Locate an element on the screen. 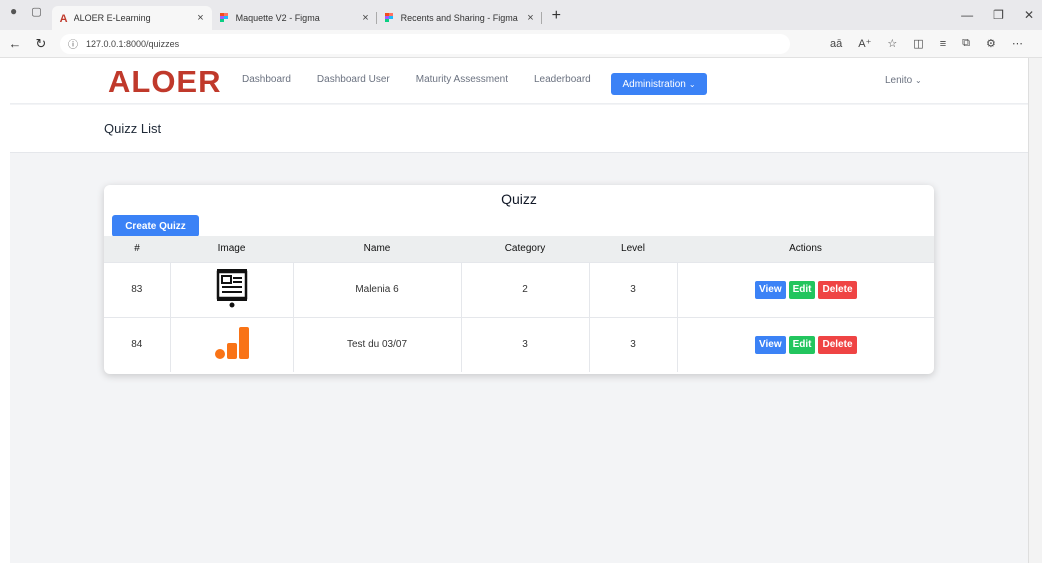  window-controls: — ❐ ✕ is located at coordinates (1001, 15).